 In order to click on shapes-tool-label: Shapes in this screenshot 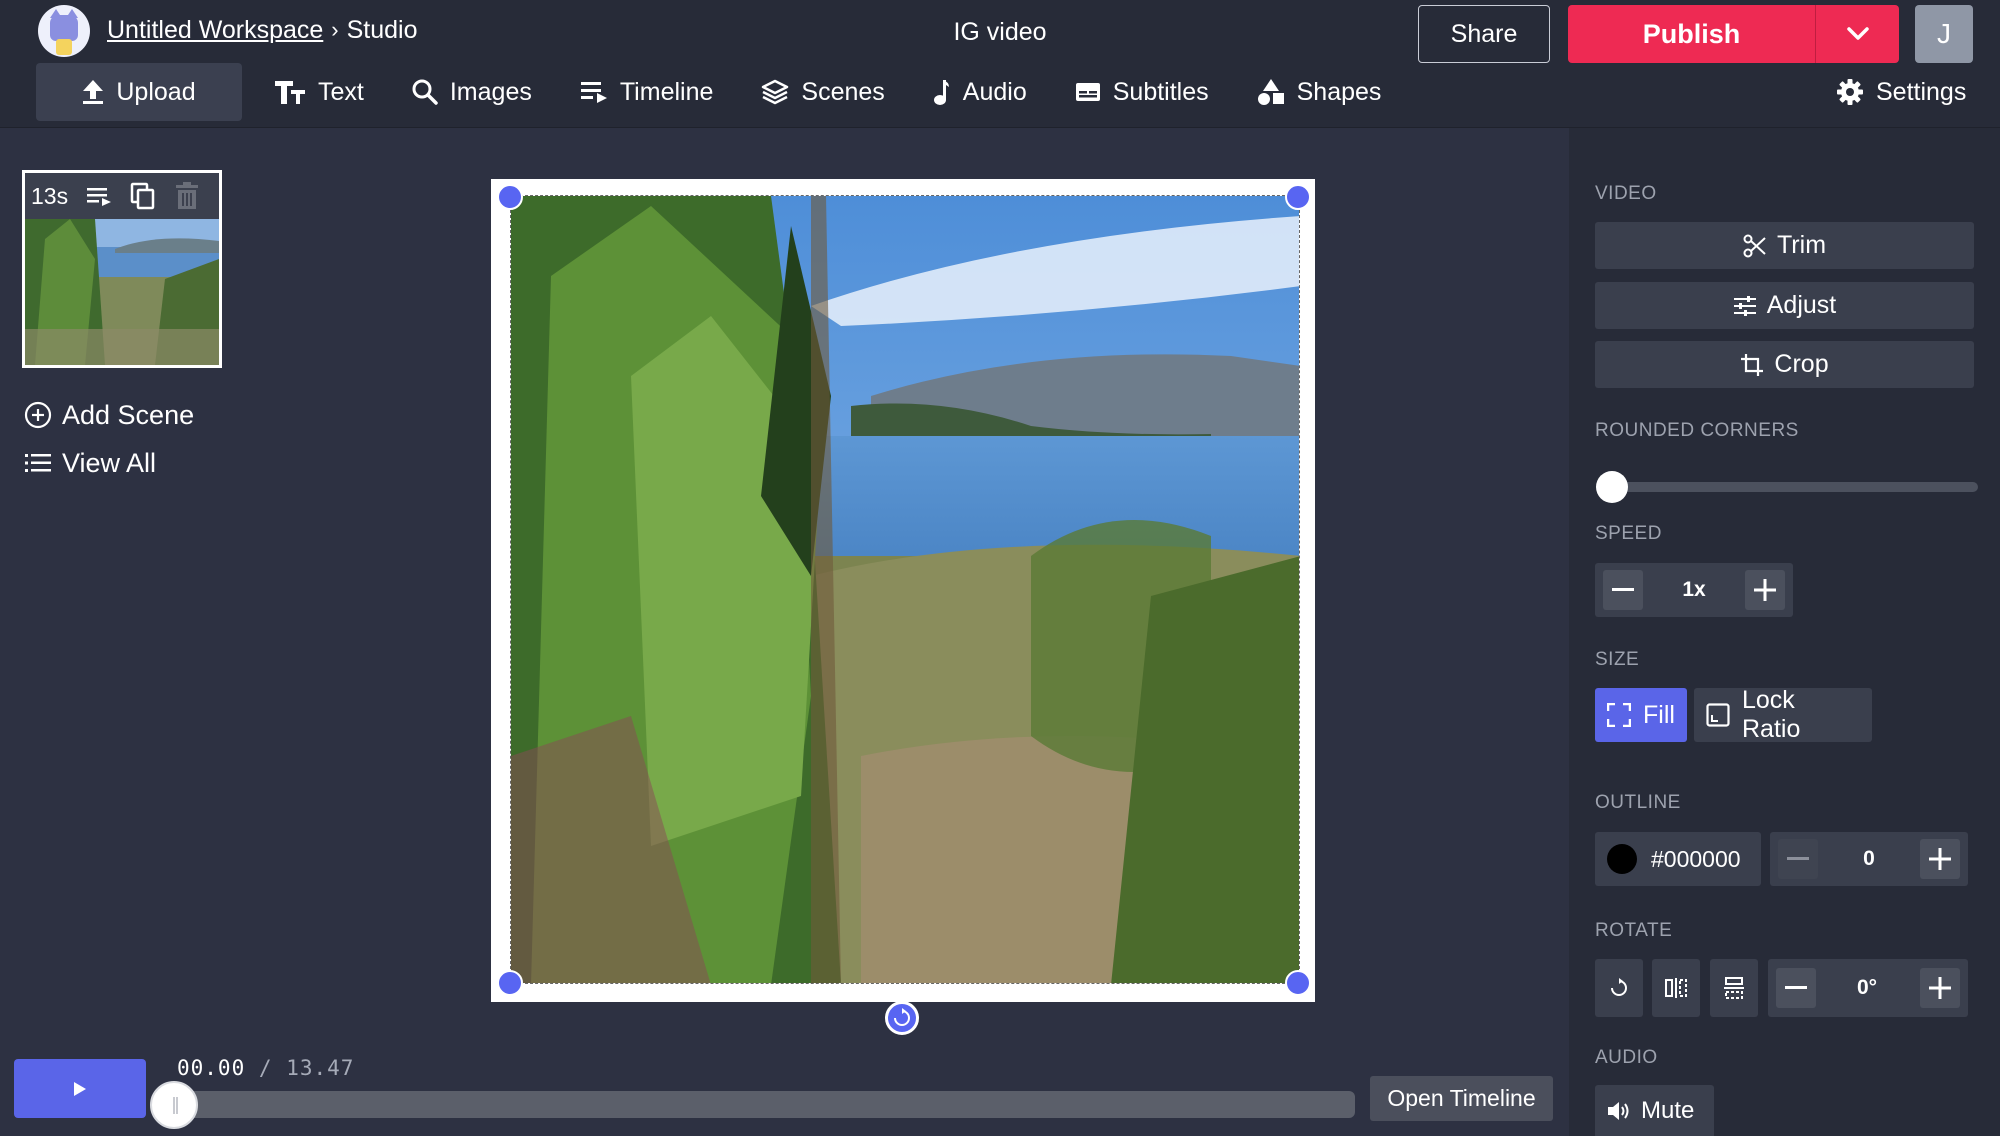, I will do `click(1339, 91)`.